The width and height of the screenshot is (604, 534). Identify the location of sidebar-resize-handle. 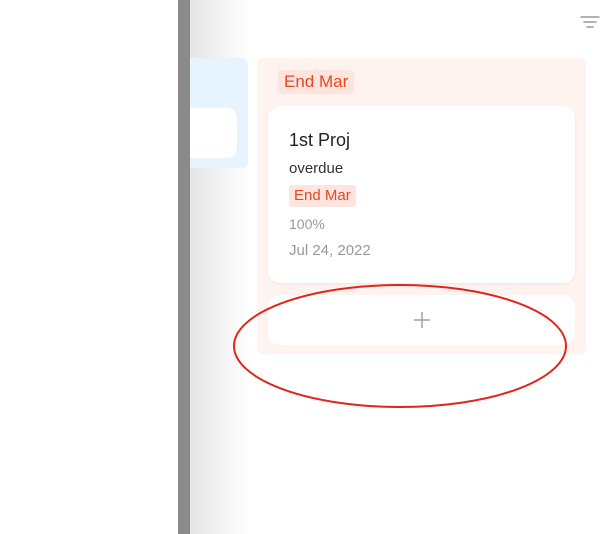
(184, 267).